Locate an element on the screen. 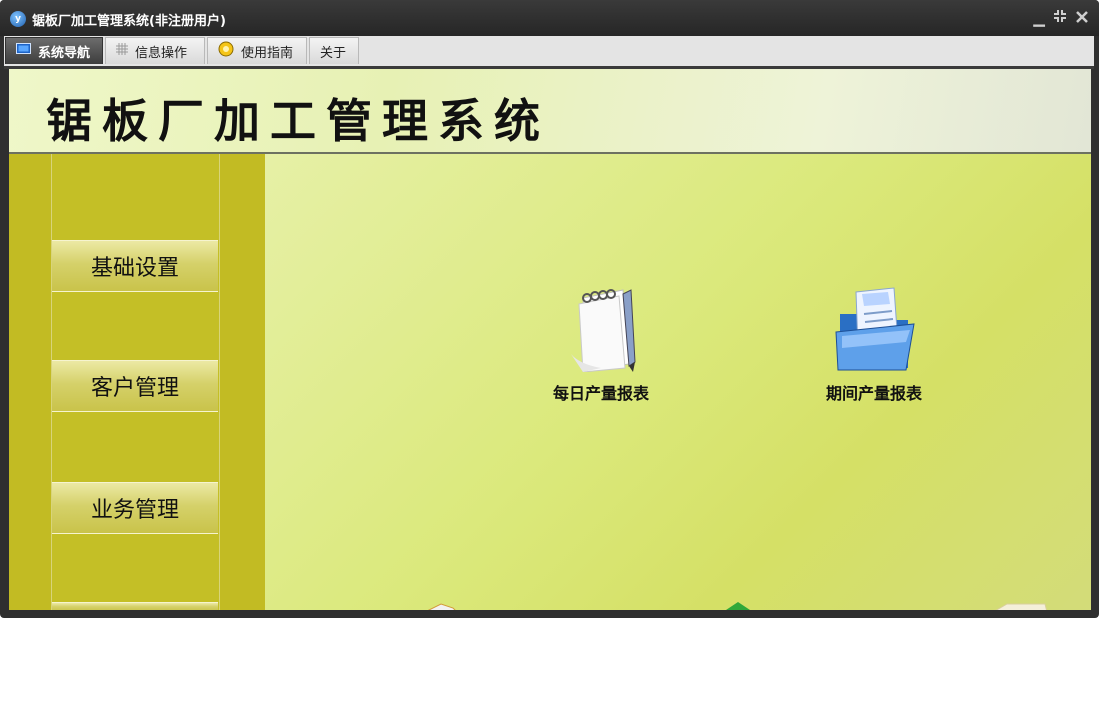  banner: 锯板厂加工管理系统 is located at coordinates (550, 111).